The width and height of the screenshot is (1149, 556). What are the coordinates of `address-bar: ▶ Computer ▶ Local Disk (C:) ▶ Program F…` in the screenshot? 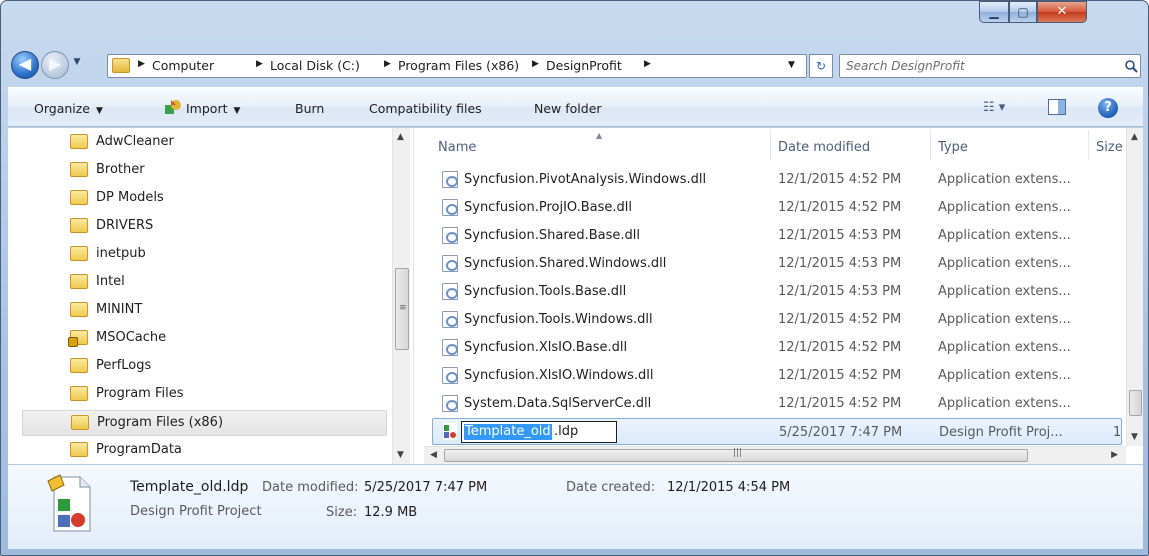 It's located at (457, 66).